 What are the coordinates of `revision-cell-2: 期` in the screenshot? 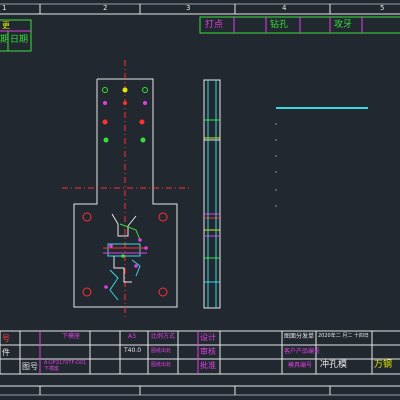 It's located at (5, 40).